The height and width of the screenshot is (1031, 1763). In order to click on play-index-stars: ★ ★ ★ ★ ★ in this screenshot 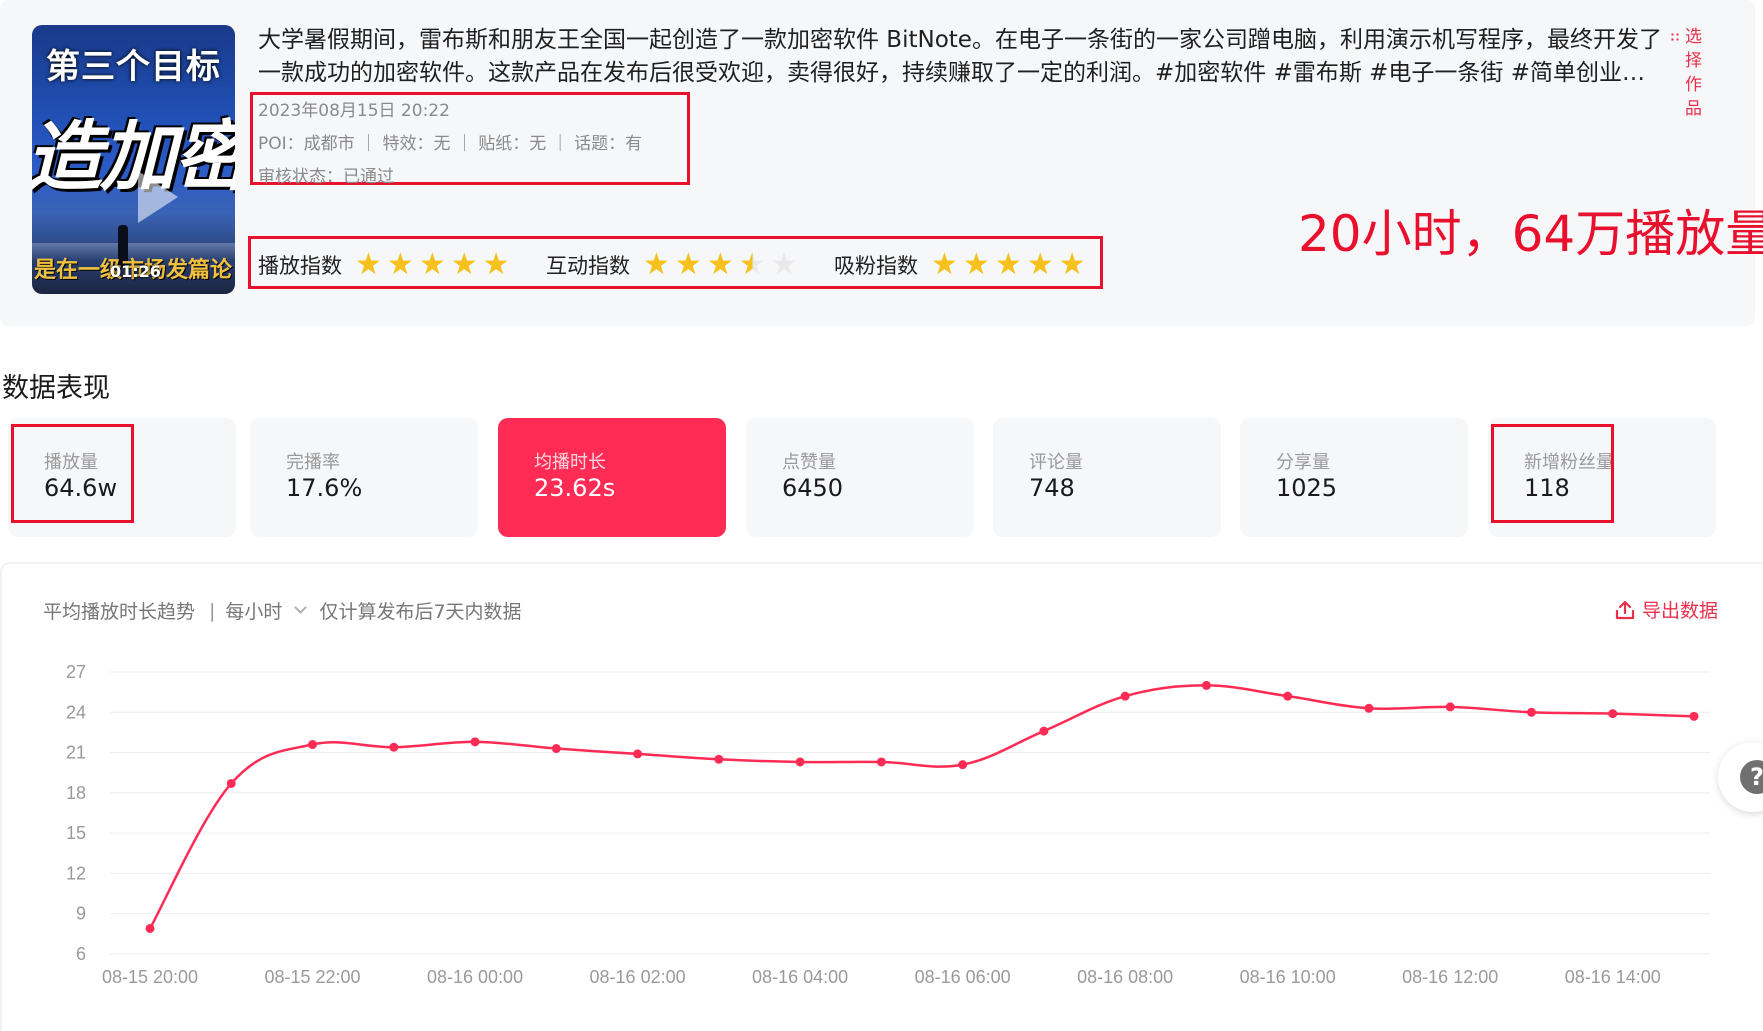, I will do `click(430, 265)`.